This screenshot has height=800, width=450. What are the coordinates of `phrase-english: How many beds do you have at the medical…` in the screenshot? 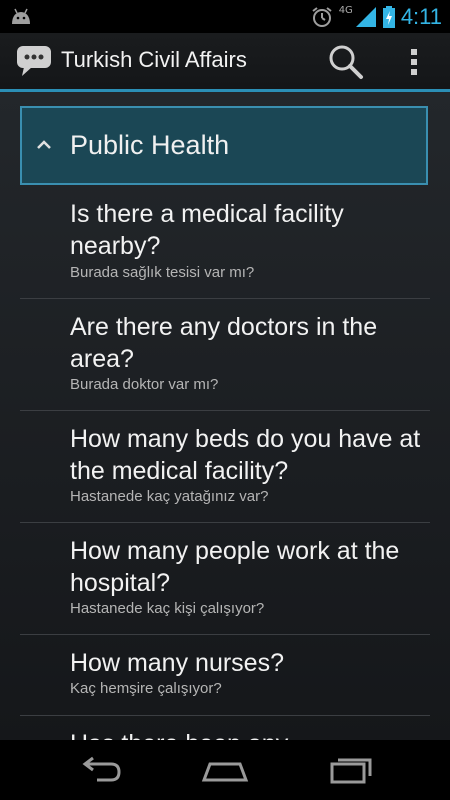 It's located at (245, 455).